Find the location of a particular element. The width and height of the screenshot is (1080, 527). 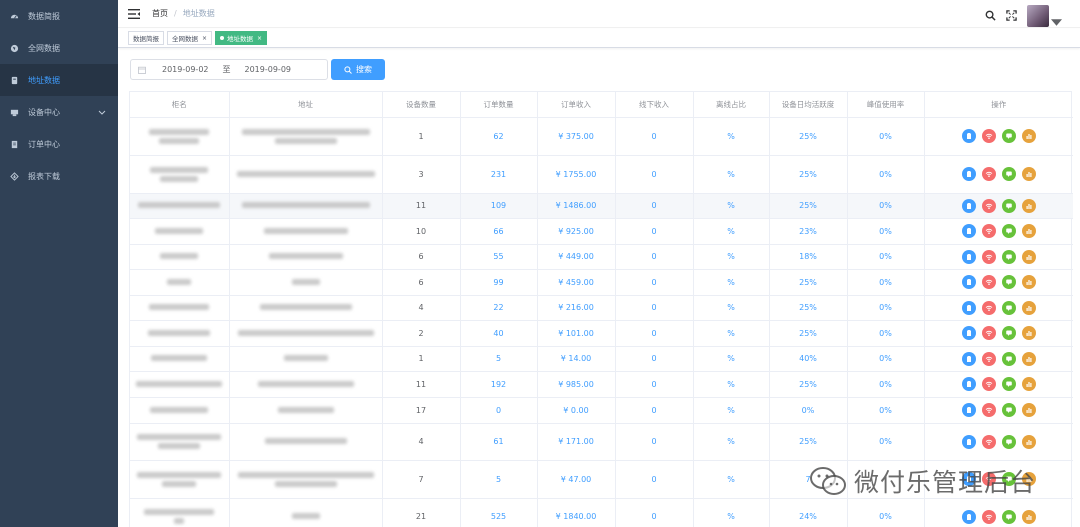

table-row: 3 231 ¥ 1755.00 0% 25% 0% is located at coordinates (601, 174).